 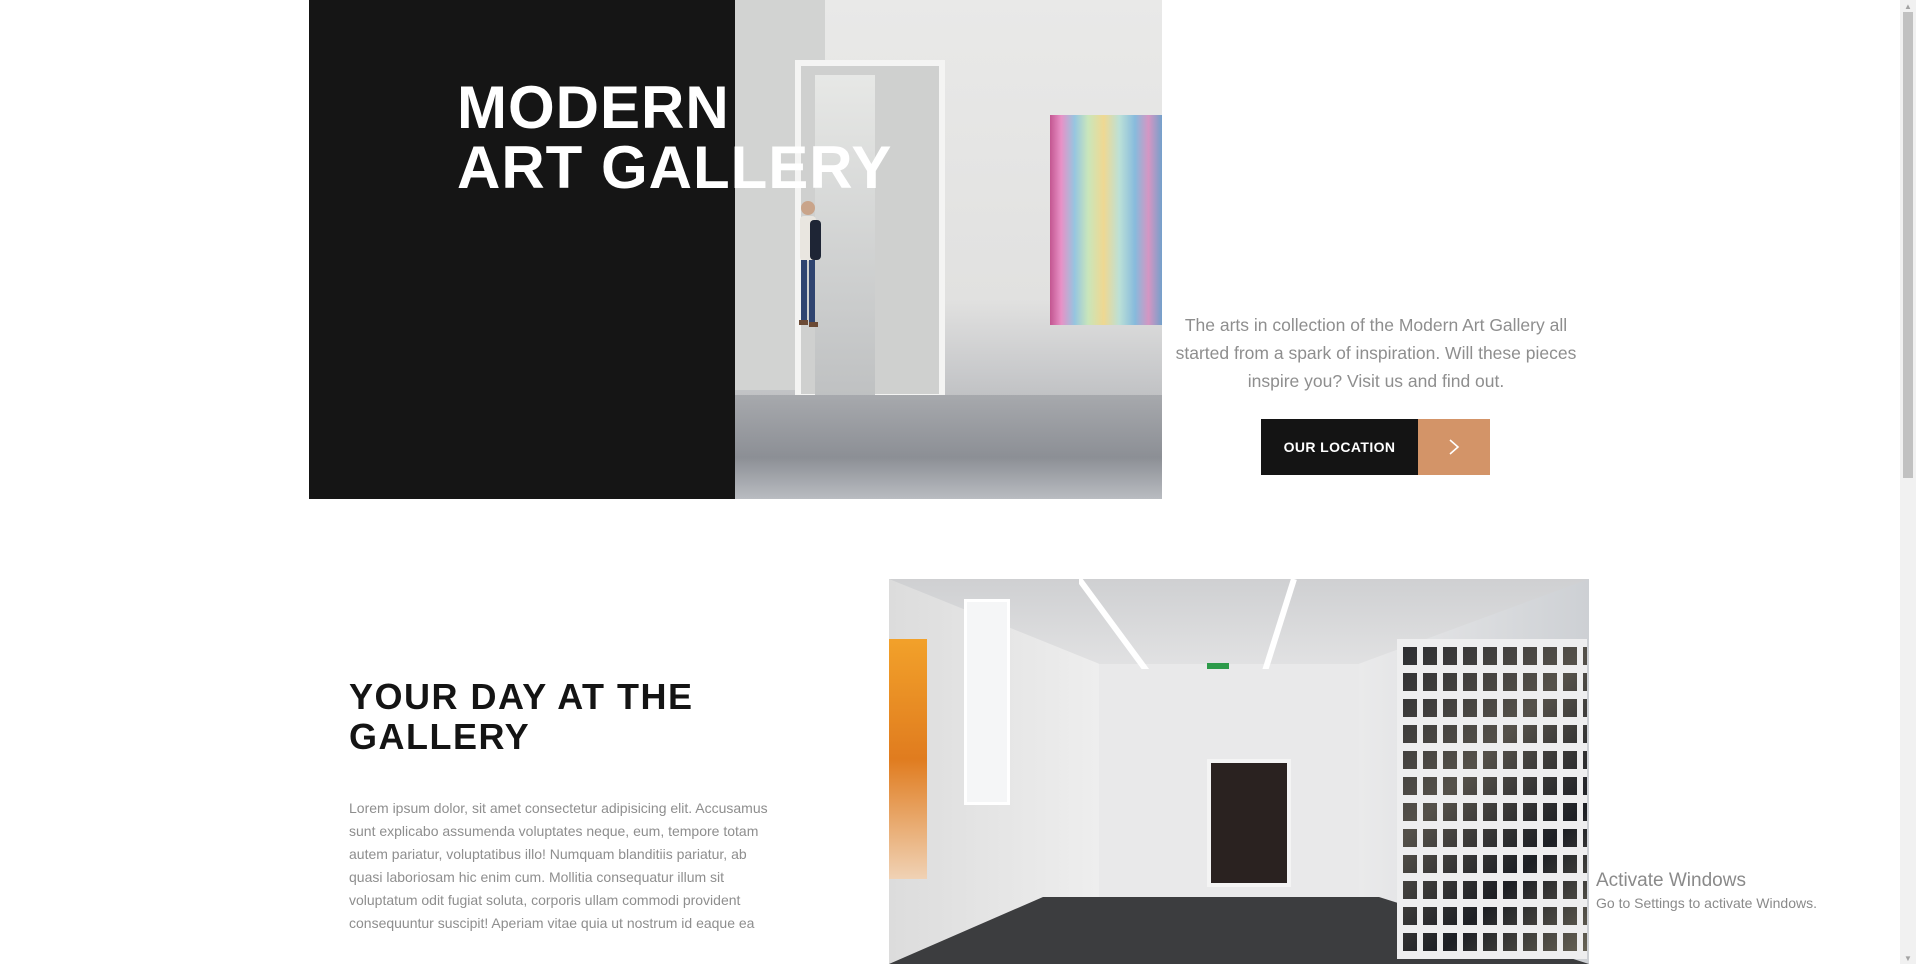 I want to click on activate-windows-title: Activate Windows, so click(x=1671, y=880).